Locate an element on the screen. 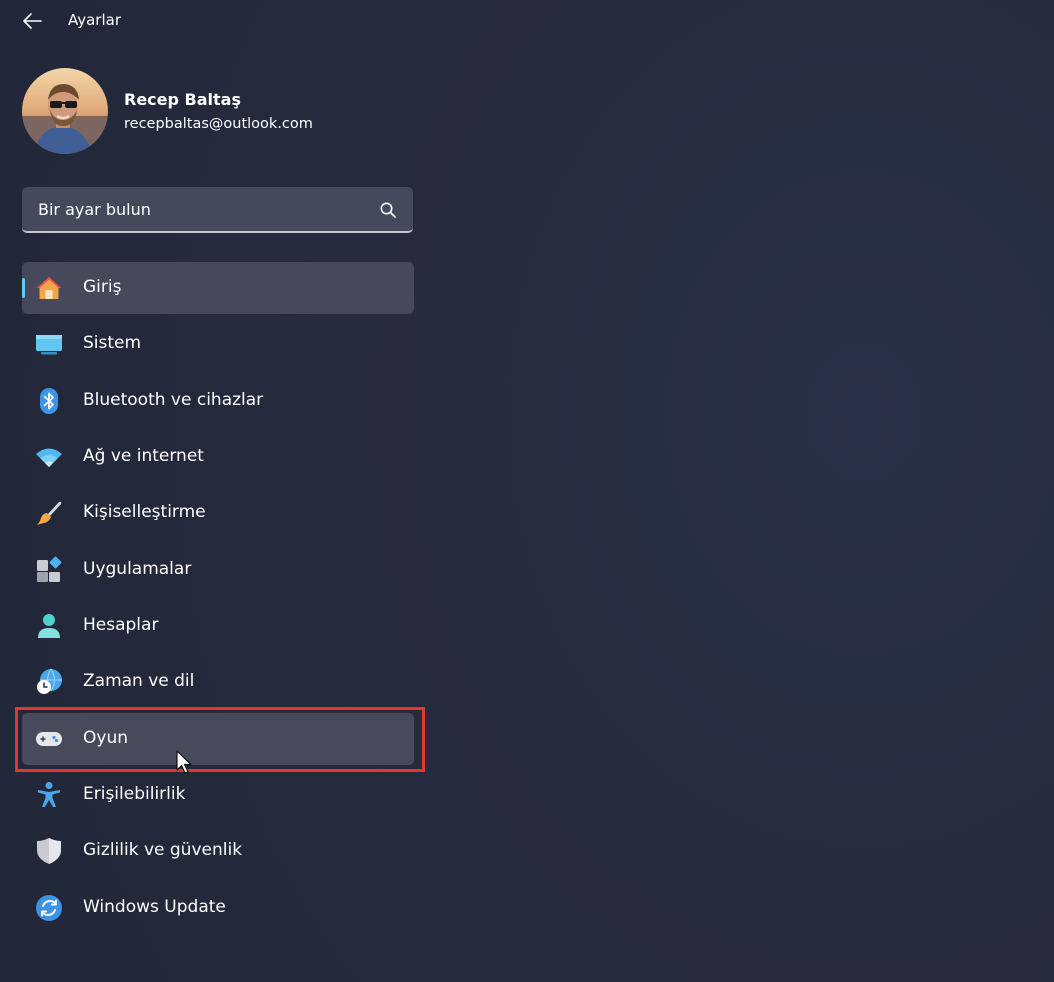 The height and width of the screenshot is (982, 1054). sidebar-item-bluetooth: Bluetooth ve cihazlar is located at coordinates (218, 401).